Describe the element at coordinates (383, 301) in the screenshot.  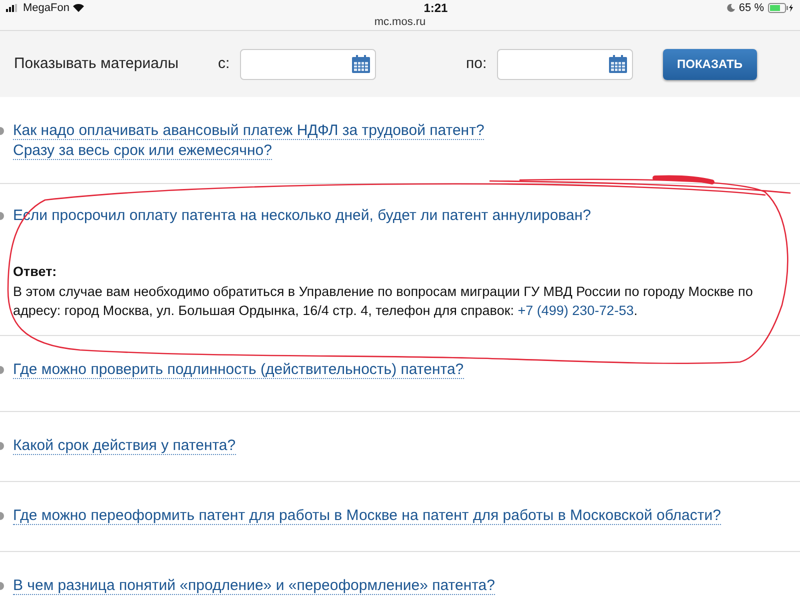
I see `answer-text: В этом случае вам необходимо обратиться в Управление по вопросам миграции ГУ МВД России по городу Москве по адресу: город Москва, ул. Большая Ордынка, 16/4 стр. 4, телефон для справок: +7 (499) 230-72-53.` at that location.